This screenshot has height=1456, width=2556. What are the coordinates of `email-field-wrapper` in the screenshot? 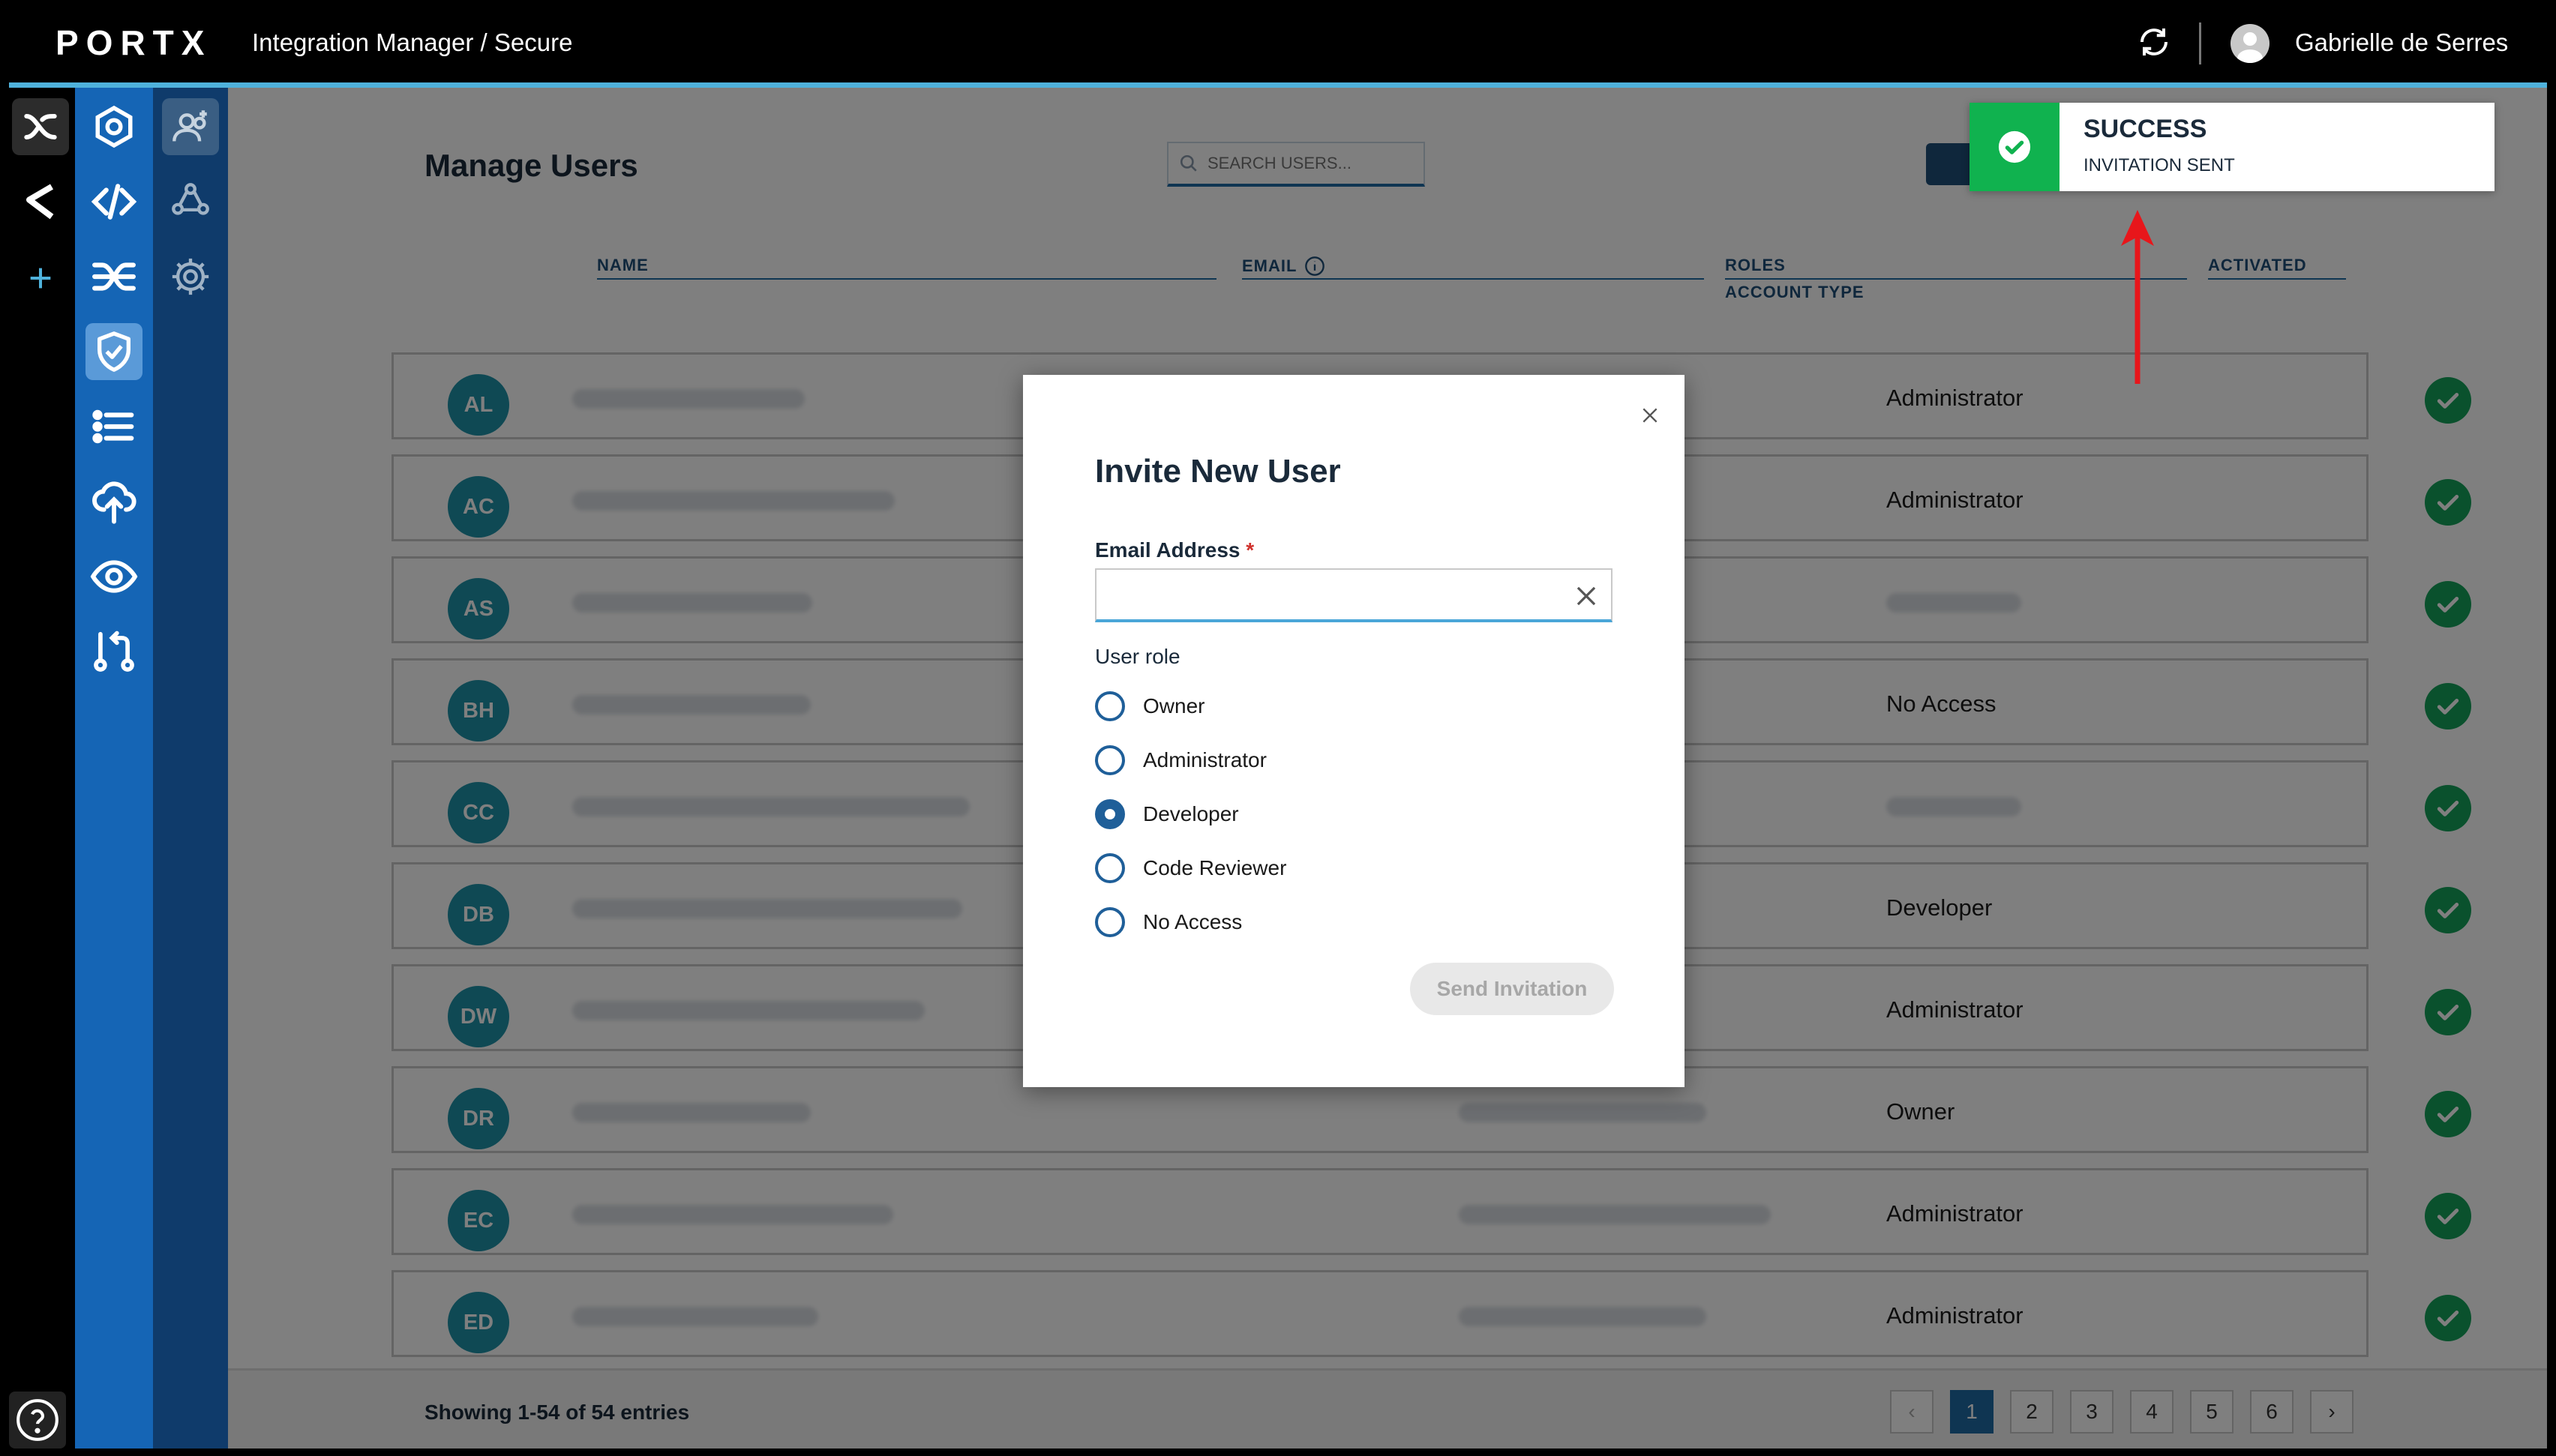 It's located at (1353, 595).